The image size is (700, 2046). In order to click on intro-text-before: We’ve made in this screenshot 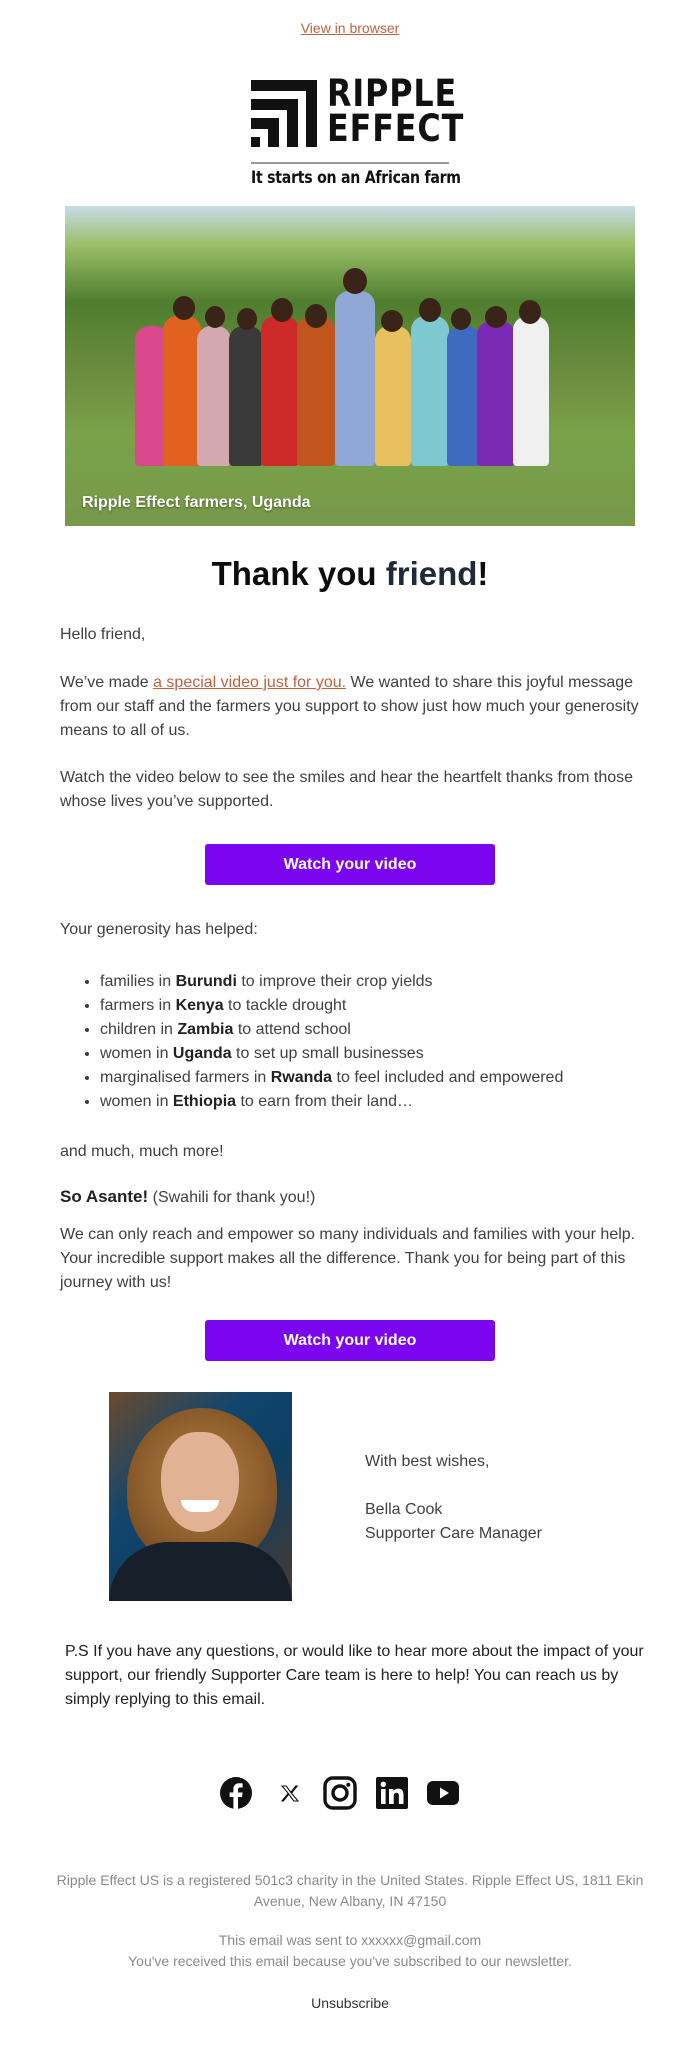, I will do `click(107, 682)`.